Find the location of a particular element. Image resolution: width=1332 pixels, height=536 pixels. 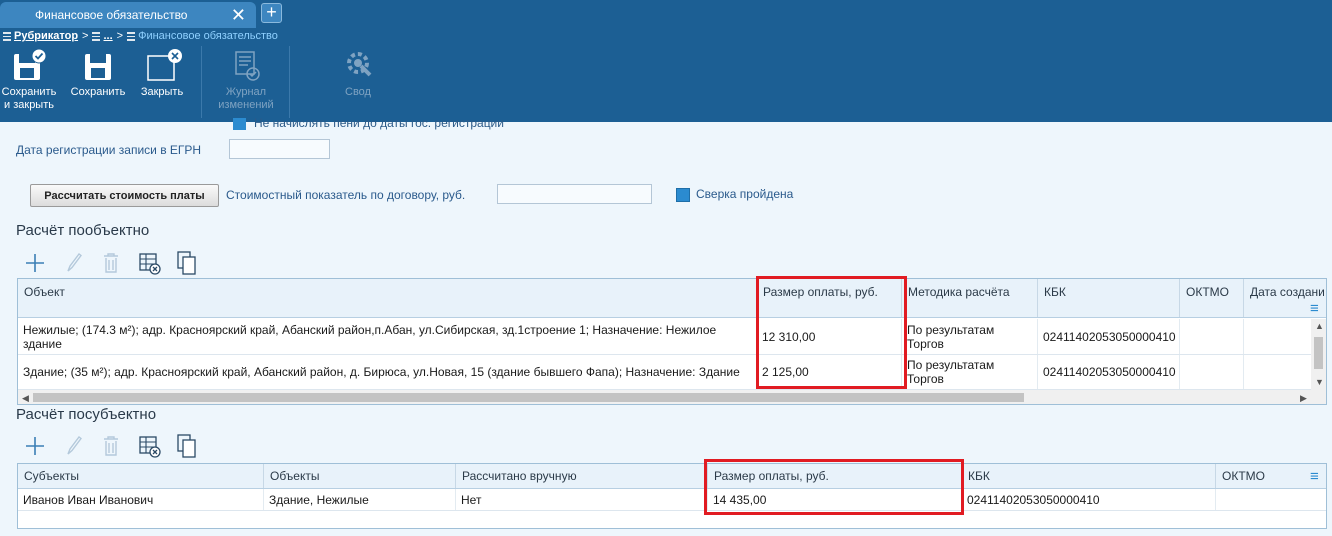

egrn-date-label: Дата регистрации записи в ЕГРН is located at coordinates (109, 150).